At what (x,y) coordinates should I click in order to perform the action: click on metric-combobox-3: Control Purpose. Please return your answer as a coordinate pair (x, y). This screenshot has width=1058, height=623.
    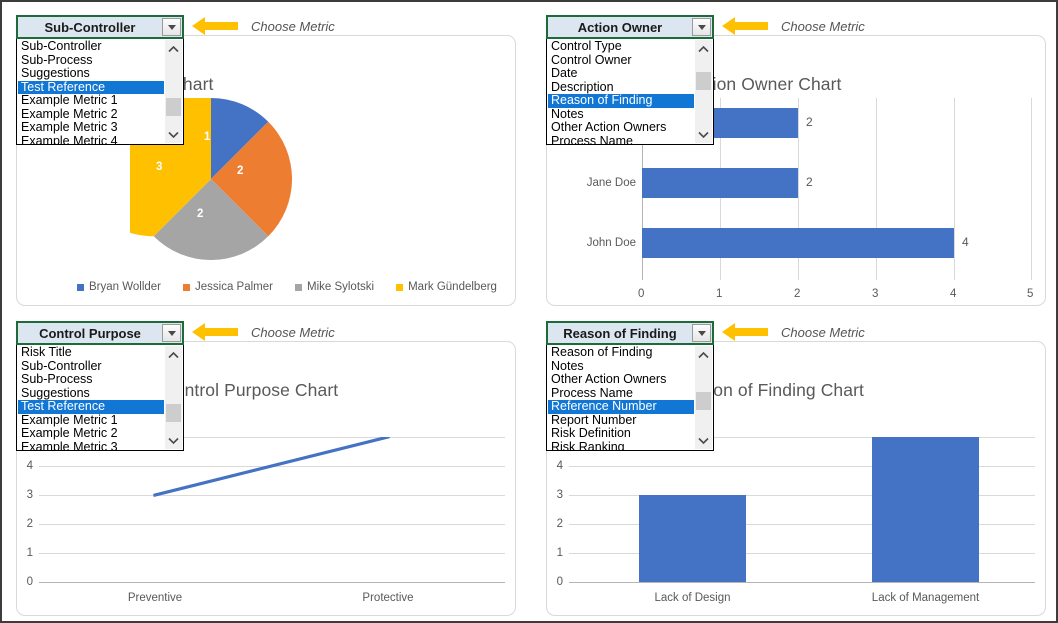
    Looking at the image, I should click on (100, 333).